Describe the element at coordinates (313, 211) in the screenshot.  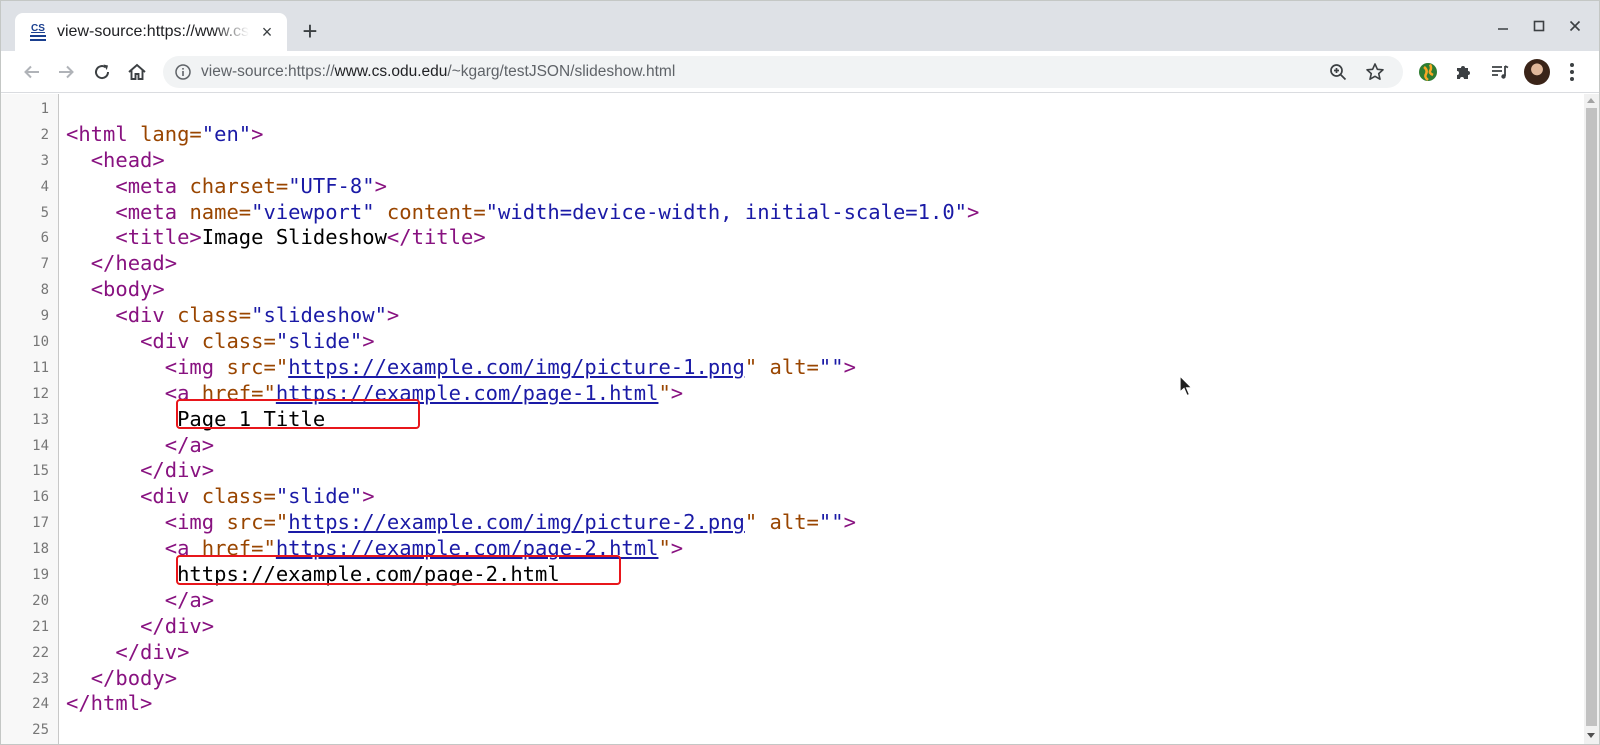
I see `token-val: "viewport"` at that location.